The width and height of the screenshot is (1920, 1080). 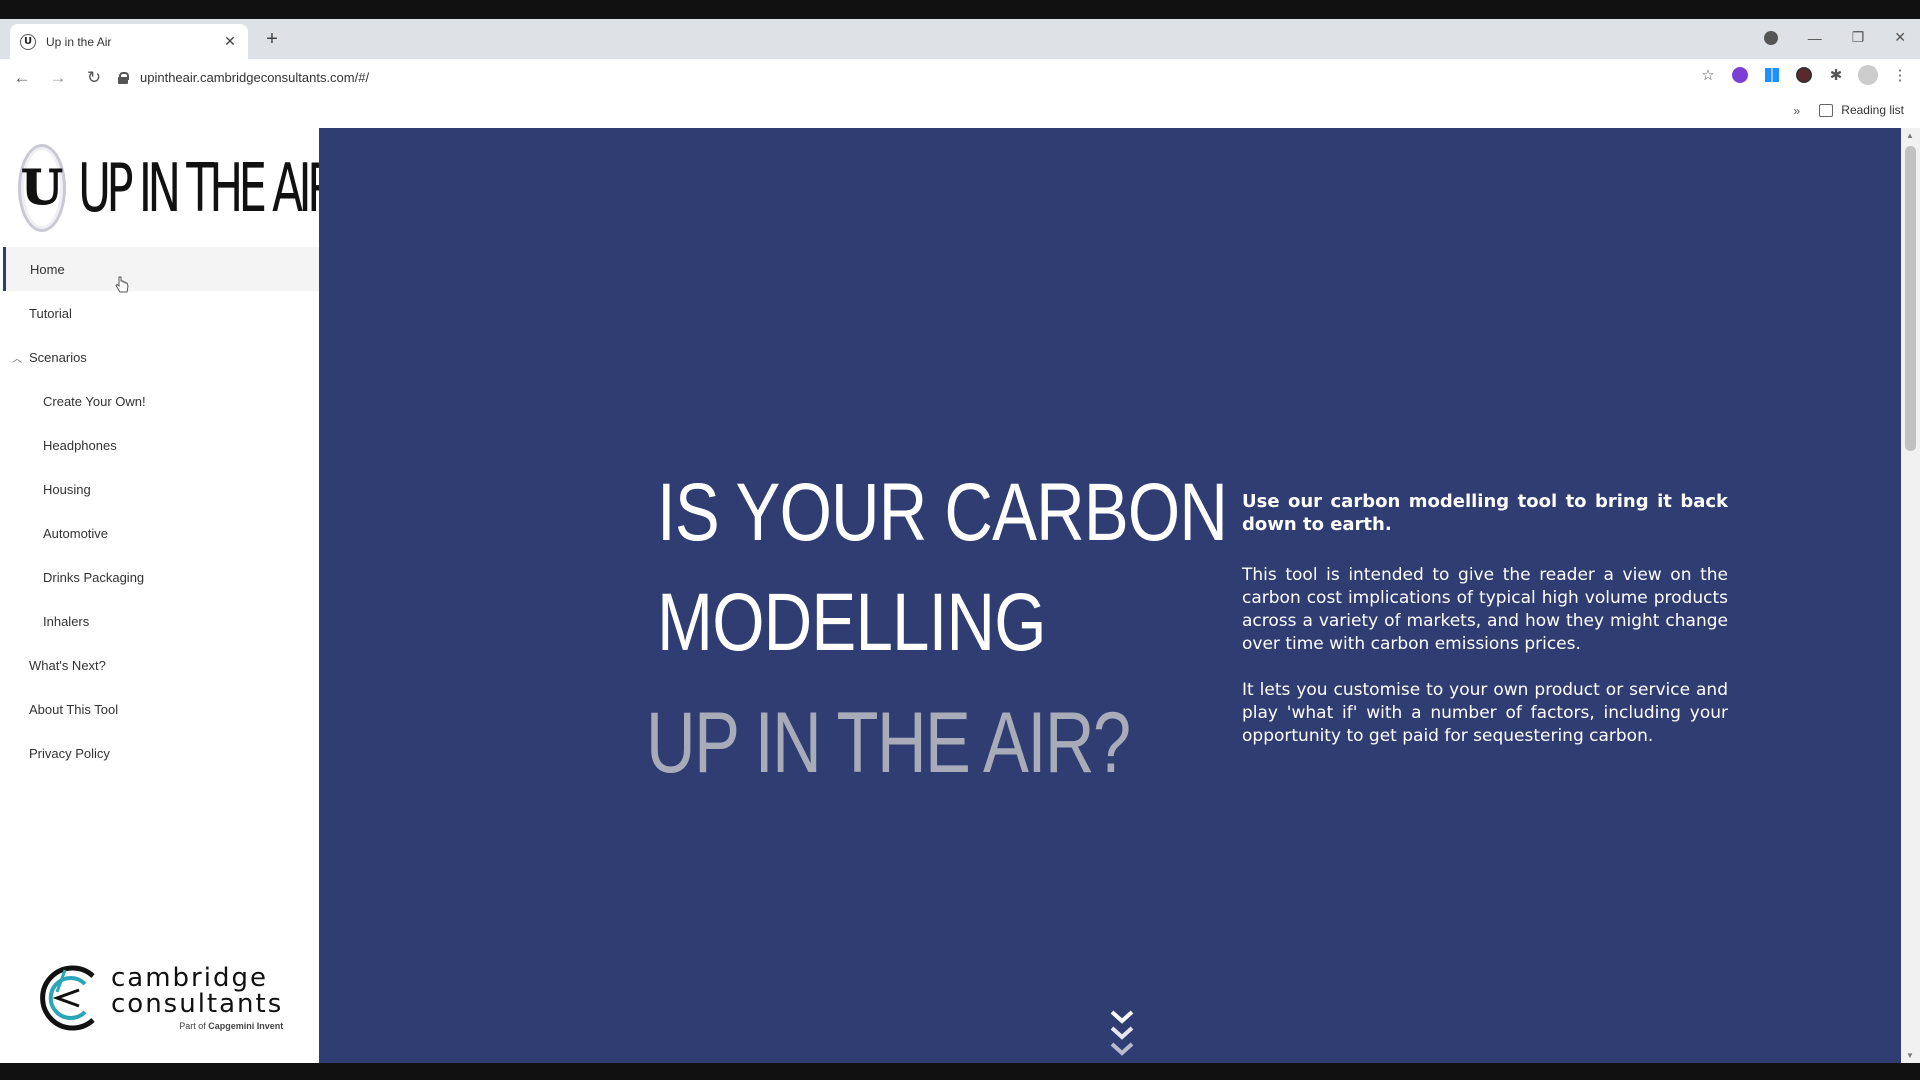 I want to click on top-border, so click(x=960, y=9).